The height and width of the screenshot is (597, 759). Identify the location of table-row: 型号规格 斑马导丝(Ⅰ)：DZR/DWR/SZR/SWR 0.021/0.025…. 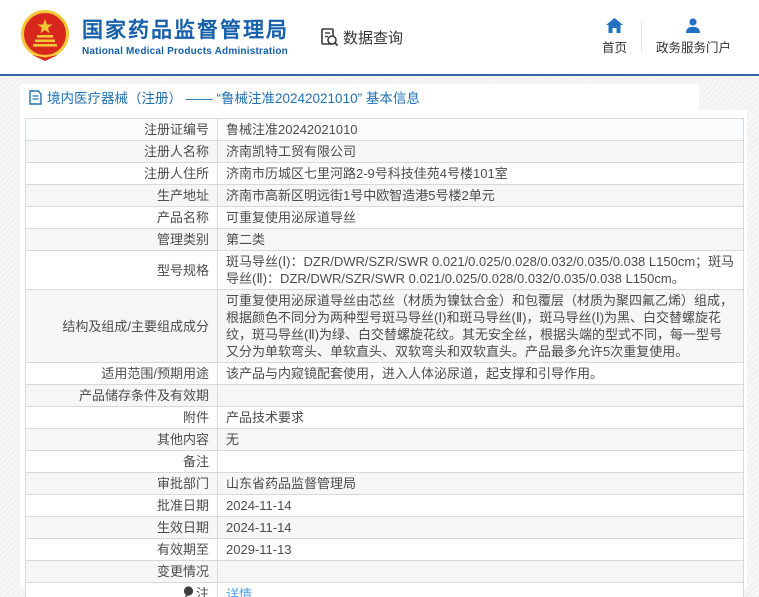
(384, 270).